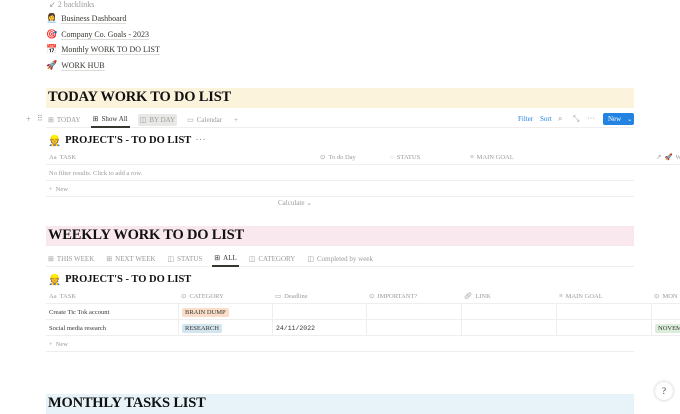 The width and height of the screenshot is (680, 414). What do you see at coordinates (120, 280) in the screenshot?
I see `weekly-db-title: 👷 PROJECT'S - TO DO LIST` at bounding box center [120, 280].